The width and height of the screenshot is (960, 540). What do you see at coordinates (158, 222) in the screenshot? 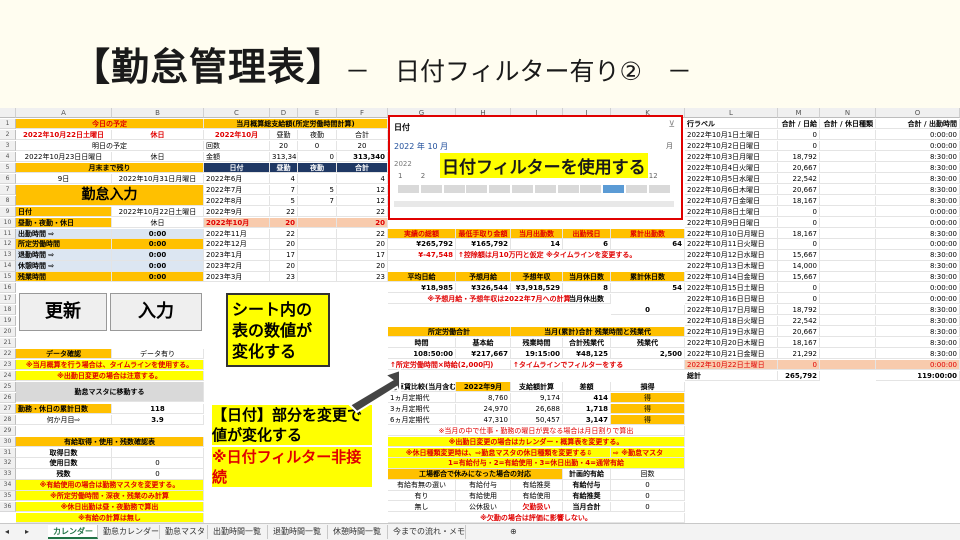
I see `type-value: 休日` at bounding box center [158, 222].